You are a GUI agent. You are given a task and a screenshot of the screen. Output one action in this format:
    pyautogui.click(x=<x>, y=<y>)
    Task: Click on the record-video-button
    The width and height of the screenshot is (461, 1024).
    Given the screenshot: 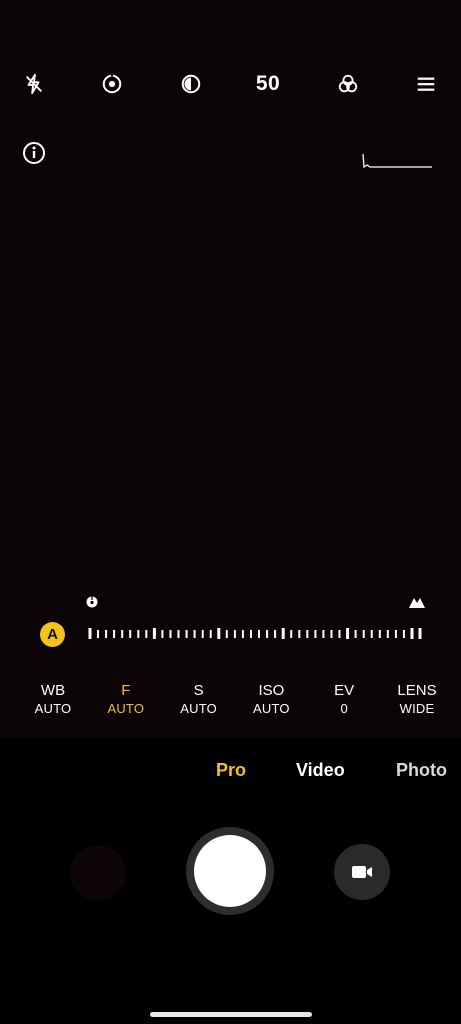 What is the action you would take?
    pyautogui.click(x=362, y=872)
    